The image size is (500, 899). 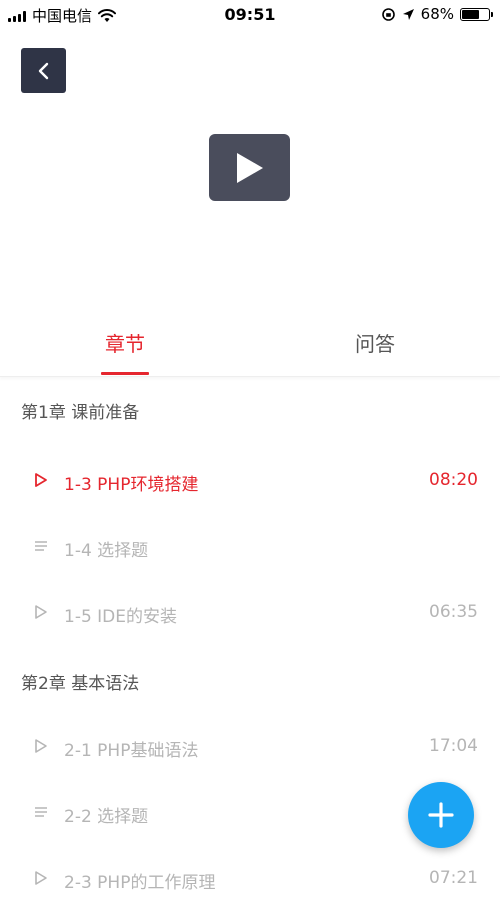 I want to click on lesson-title: 2-3 PHP的工作原理, so click(x=140, y=883).